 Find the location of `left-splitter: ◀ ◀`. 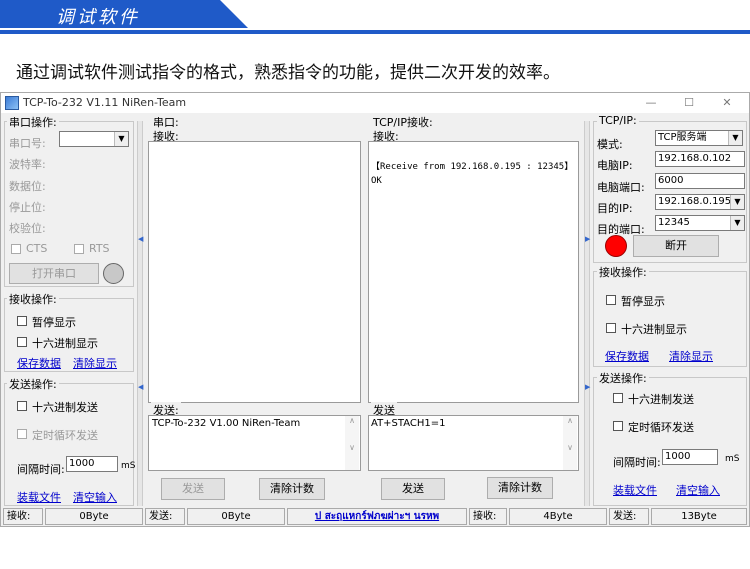

left-splitter: ◀ ◀ is located at coordinates (140, 313).